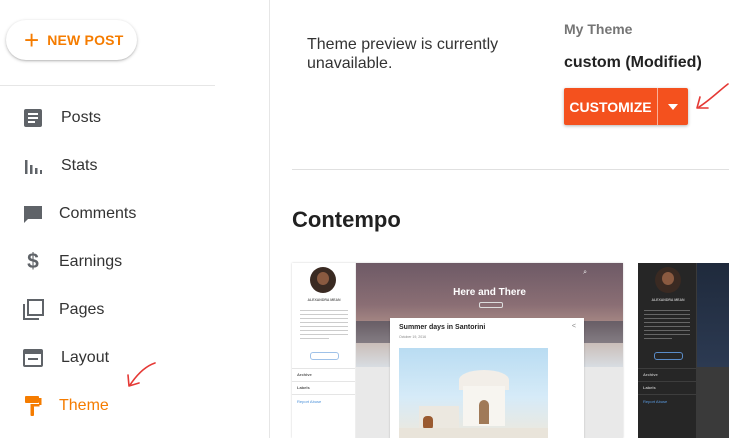  What do you see at coordinates (346, 219) in the screenshot?
I see `theme-section-title: Contempo` at bounding box center [346, 219].